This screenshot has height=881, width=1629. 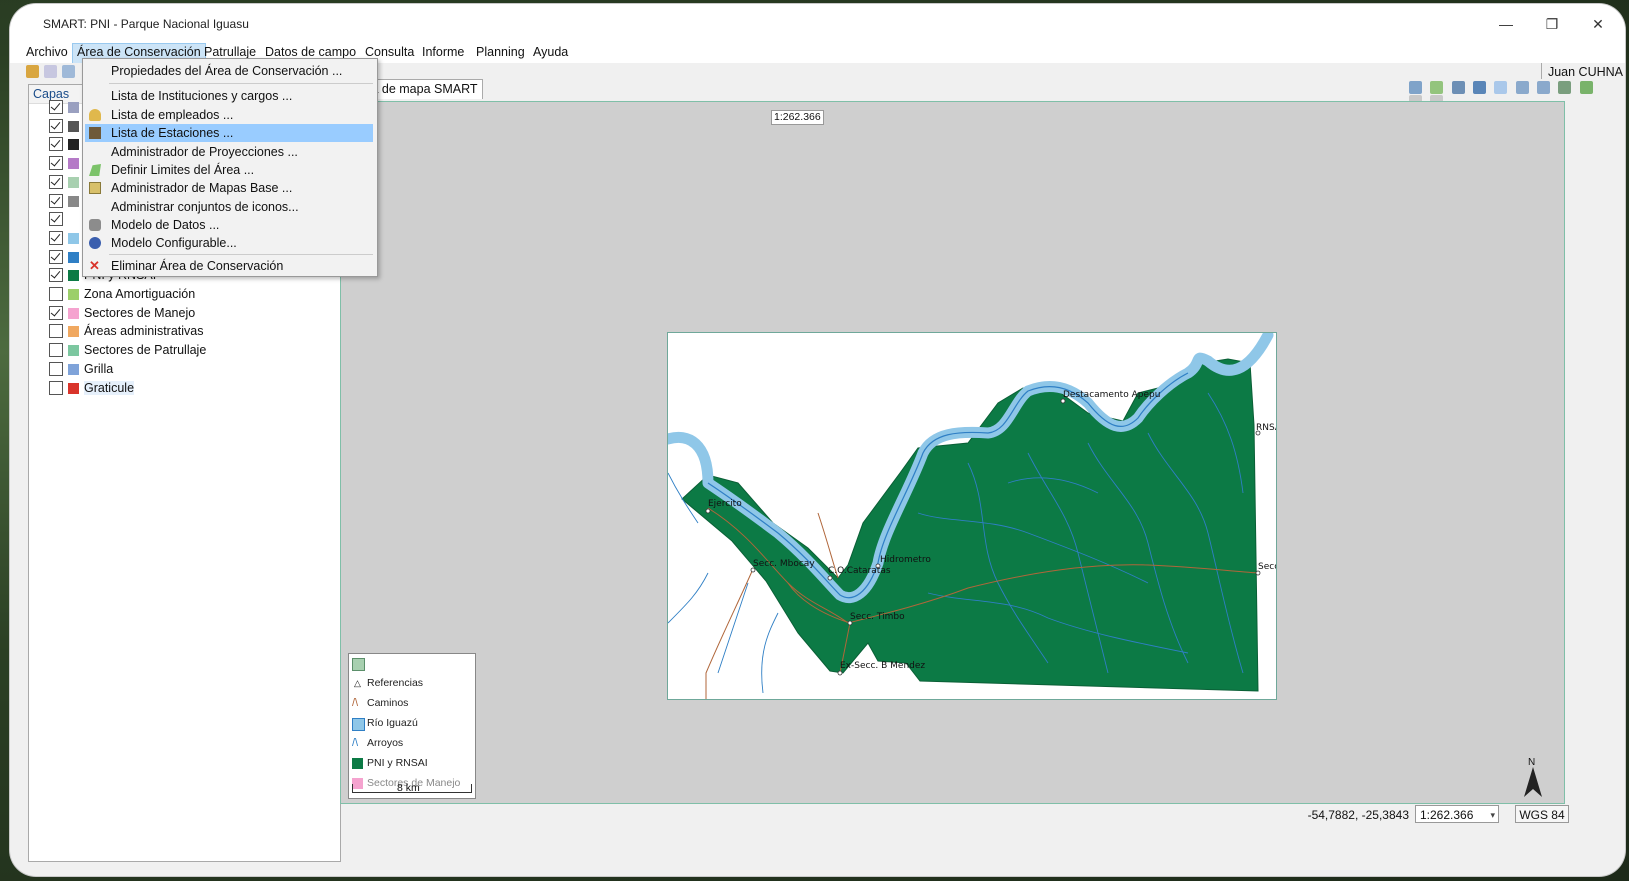 I want to click on admin-polygon-icon, so click(x=73, y=332).